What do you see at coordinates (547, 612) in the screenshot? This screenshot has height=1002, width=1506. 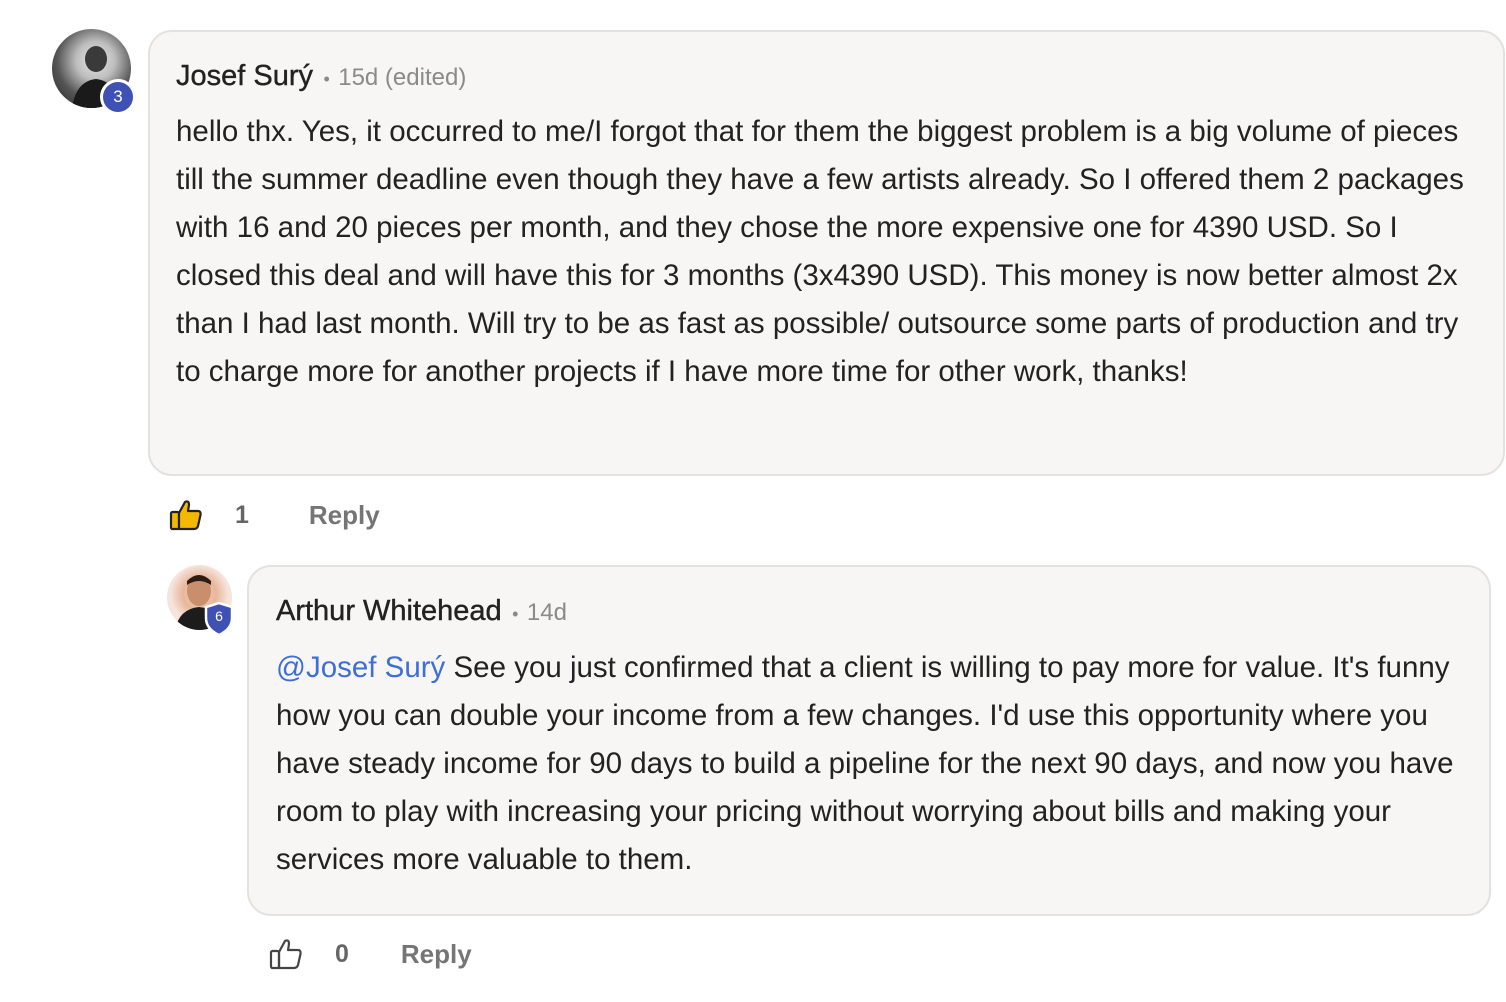 I see `timestamp: 14d` at bounding box center [547, 612].